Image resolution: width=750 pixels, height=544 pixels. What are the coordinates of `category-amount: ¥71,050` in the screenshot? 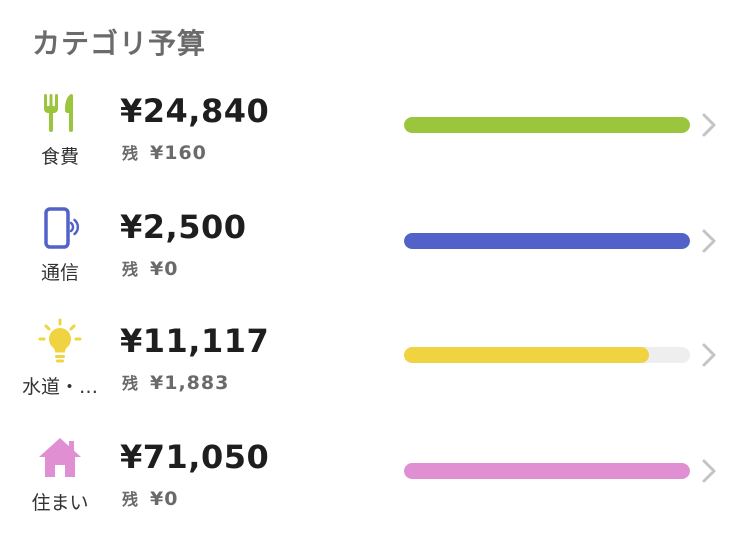 It's located at (195, 457).